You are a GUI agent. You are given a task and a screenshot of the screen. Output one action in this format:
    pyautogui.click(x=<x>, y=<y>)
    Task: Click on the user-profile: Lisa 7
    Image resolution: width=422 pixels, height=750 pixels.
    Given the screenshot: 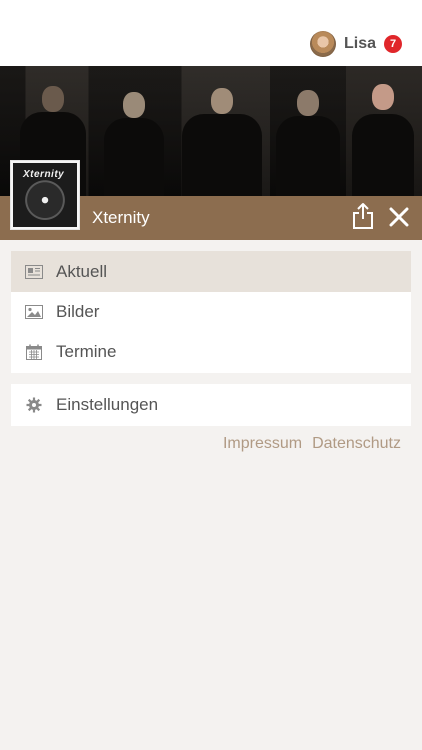 What is the action you would take?
    pyautogui.click(x=355, y=44)
    